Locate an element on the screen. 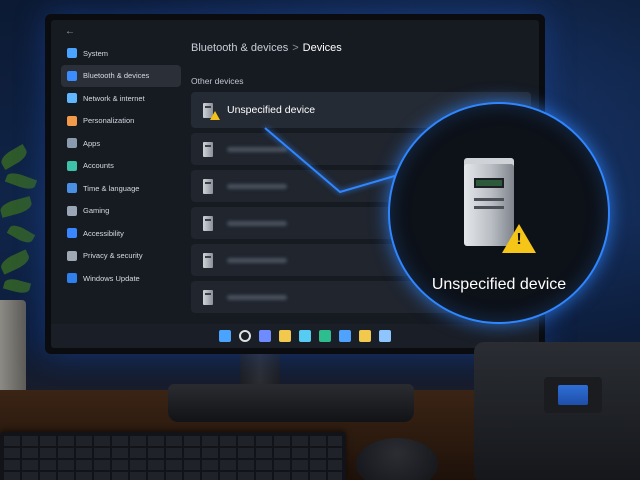 This screenshot has height=480, width=640. store-icon is located at coordinates (305, 336).